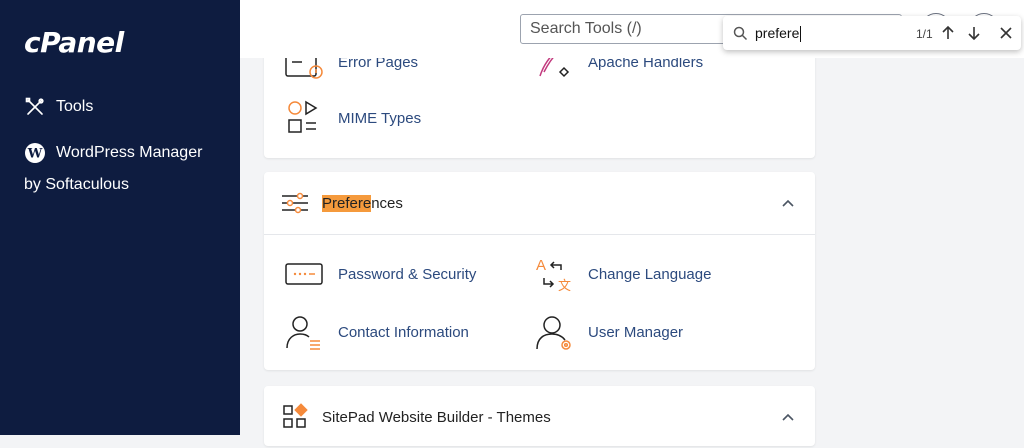 The height and width of the screenshot is (448, 1024). Describe the element at coordinates (76, 185) in the screenshot. I see `sidebar-item-sublabel: by Softaculous` at that location.